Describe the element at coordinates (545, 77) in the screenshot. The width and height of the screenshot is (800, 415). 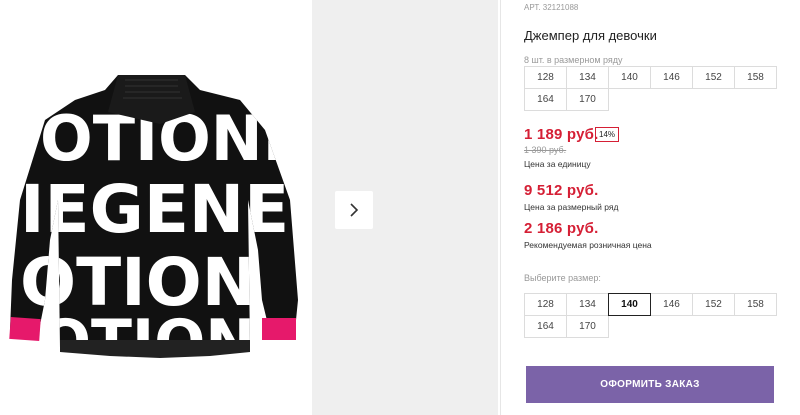
I see `pack-size-cell: 128` at that location.